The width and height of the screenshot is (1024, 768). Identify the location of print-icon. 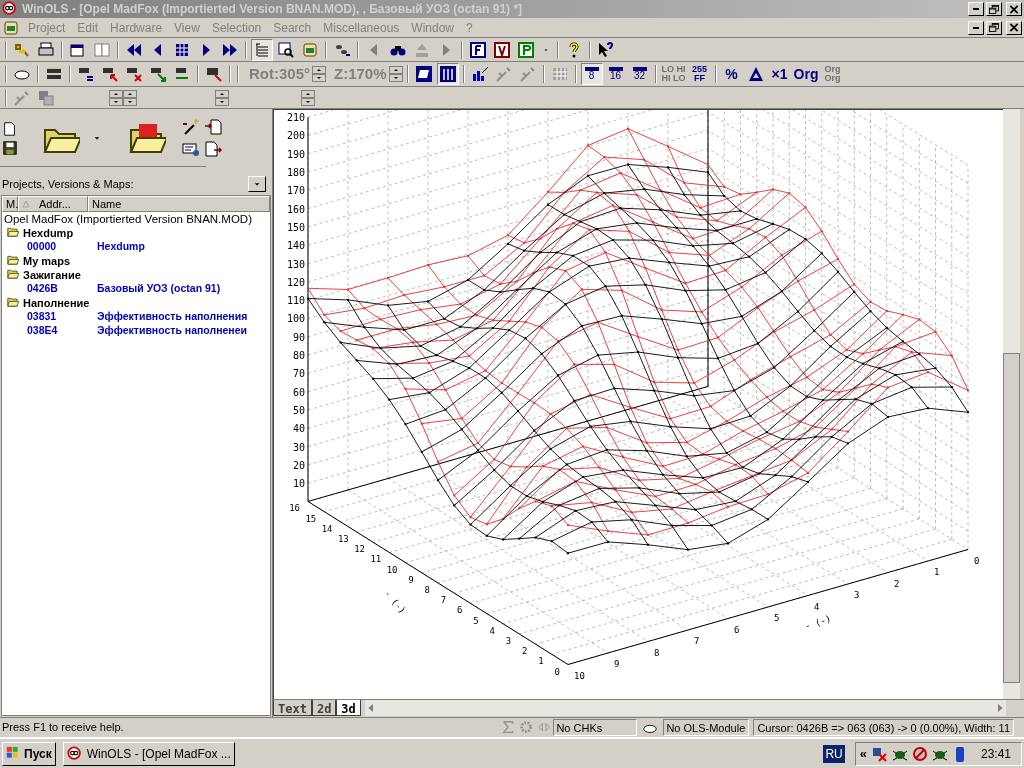
(46, 49).